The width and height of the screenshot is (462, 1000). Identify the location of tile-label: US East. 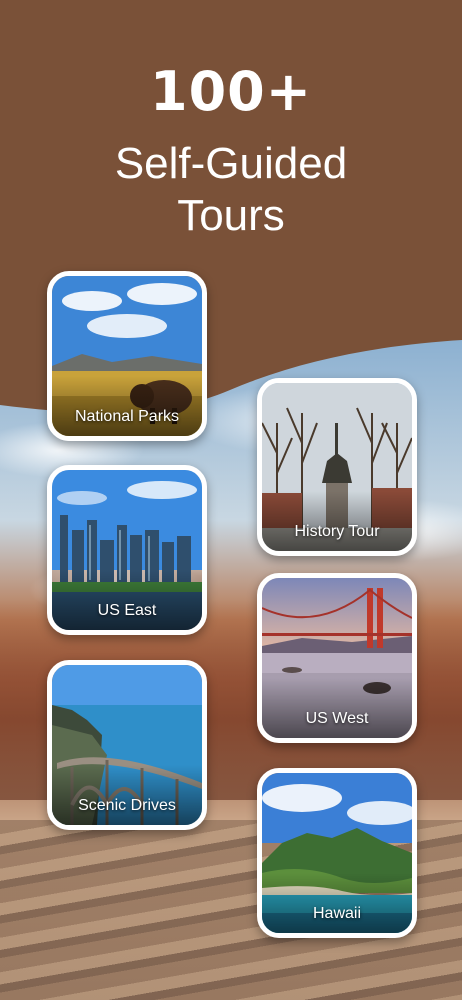
(127, 610).